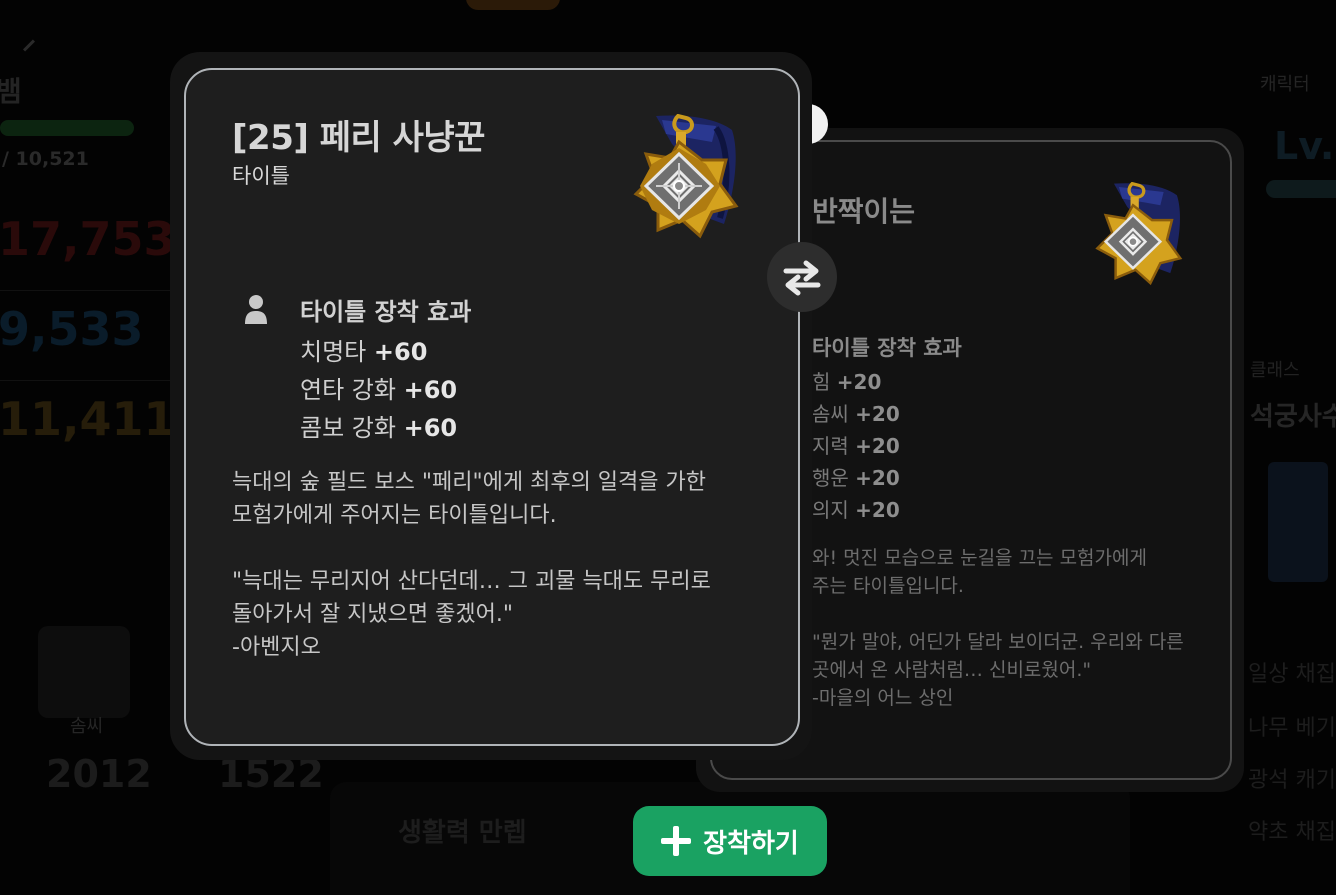 The width and height of the screenshot is (1336, 895). I want to click on background-stat-label: 솜씨, so click(87, 726).